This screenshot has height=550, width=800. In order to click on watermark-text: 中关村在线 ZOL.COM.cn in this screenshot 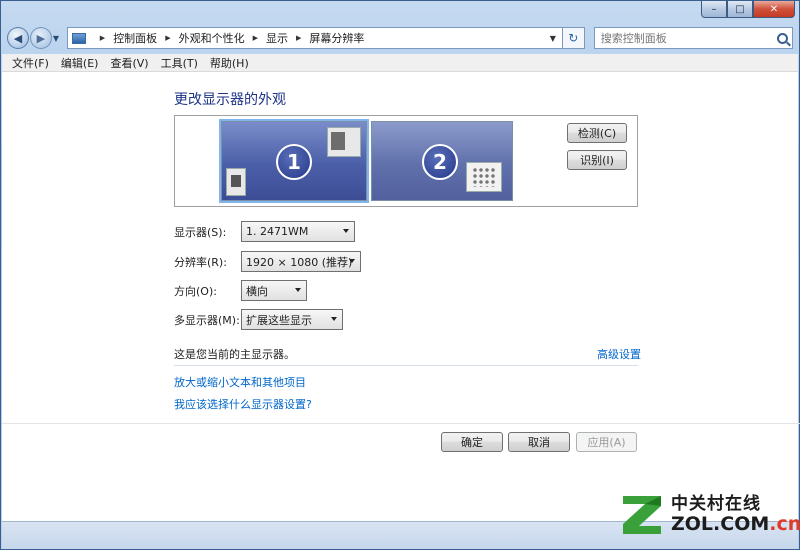, I will do `click(735, 515)`.